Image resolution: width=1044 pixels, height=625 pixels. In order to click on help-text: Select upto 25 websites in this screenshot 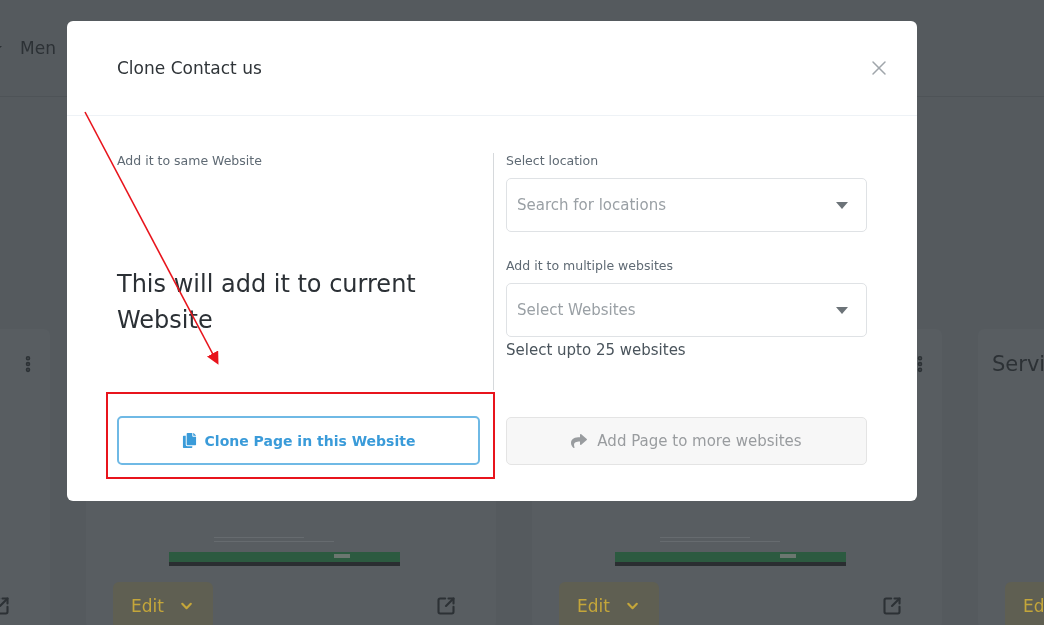, I will do `click(596, 350)`.